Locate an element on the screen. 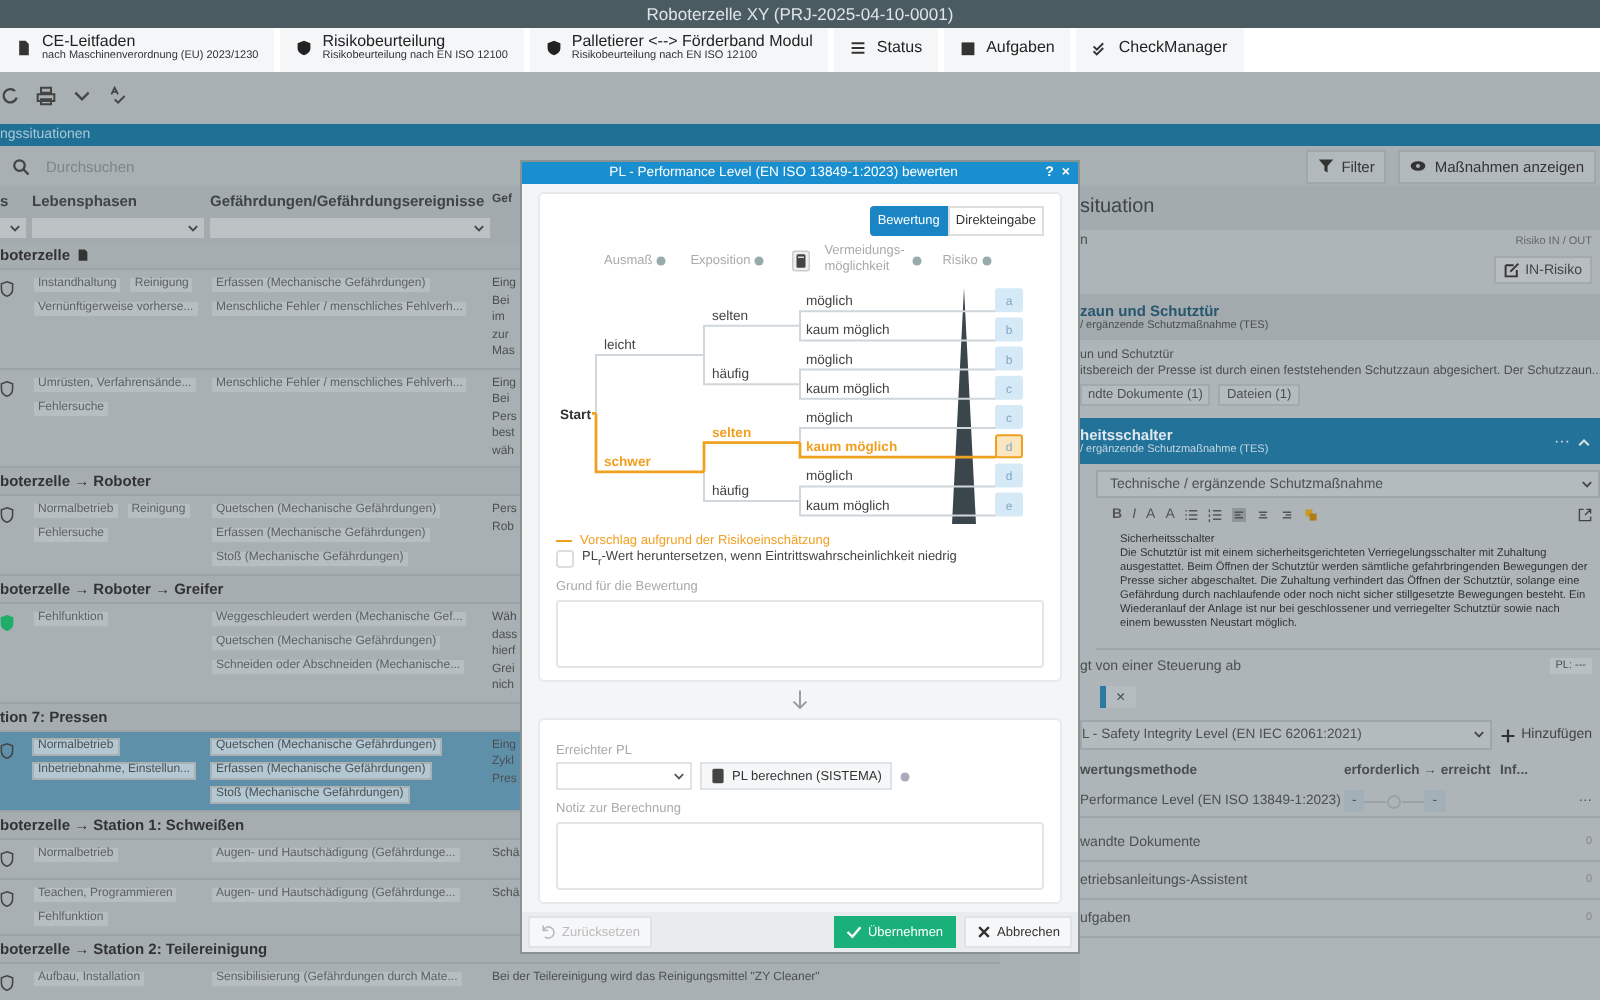  print-icon is located at coordinates (46, 96).